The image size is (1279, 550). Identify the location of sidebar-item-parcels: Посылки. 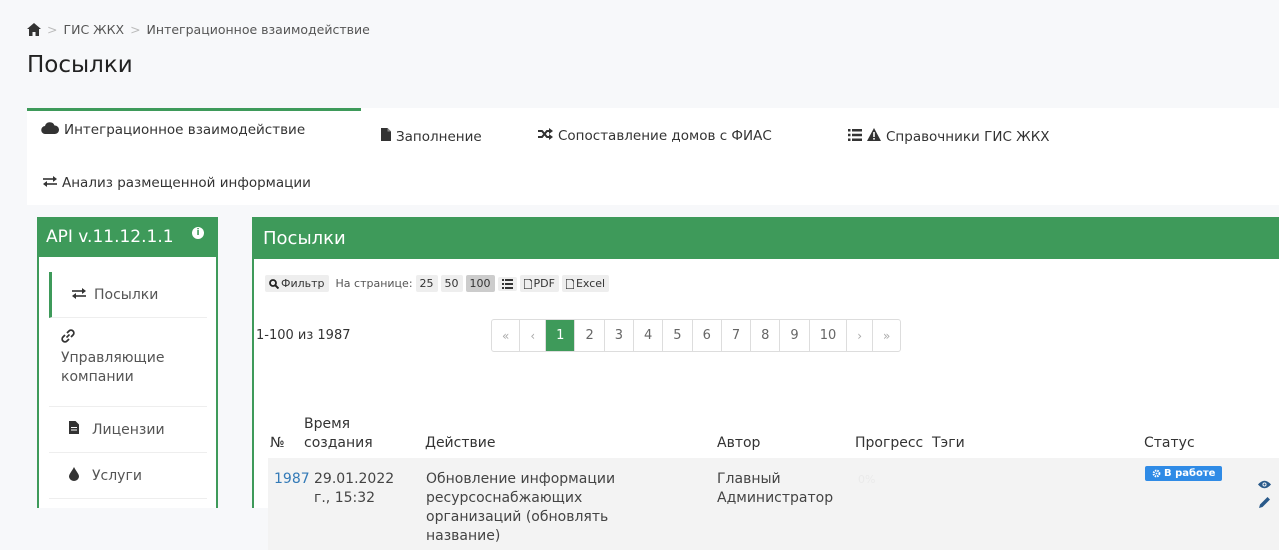
(128, 295).